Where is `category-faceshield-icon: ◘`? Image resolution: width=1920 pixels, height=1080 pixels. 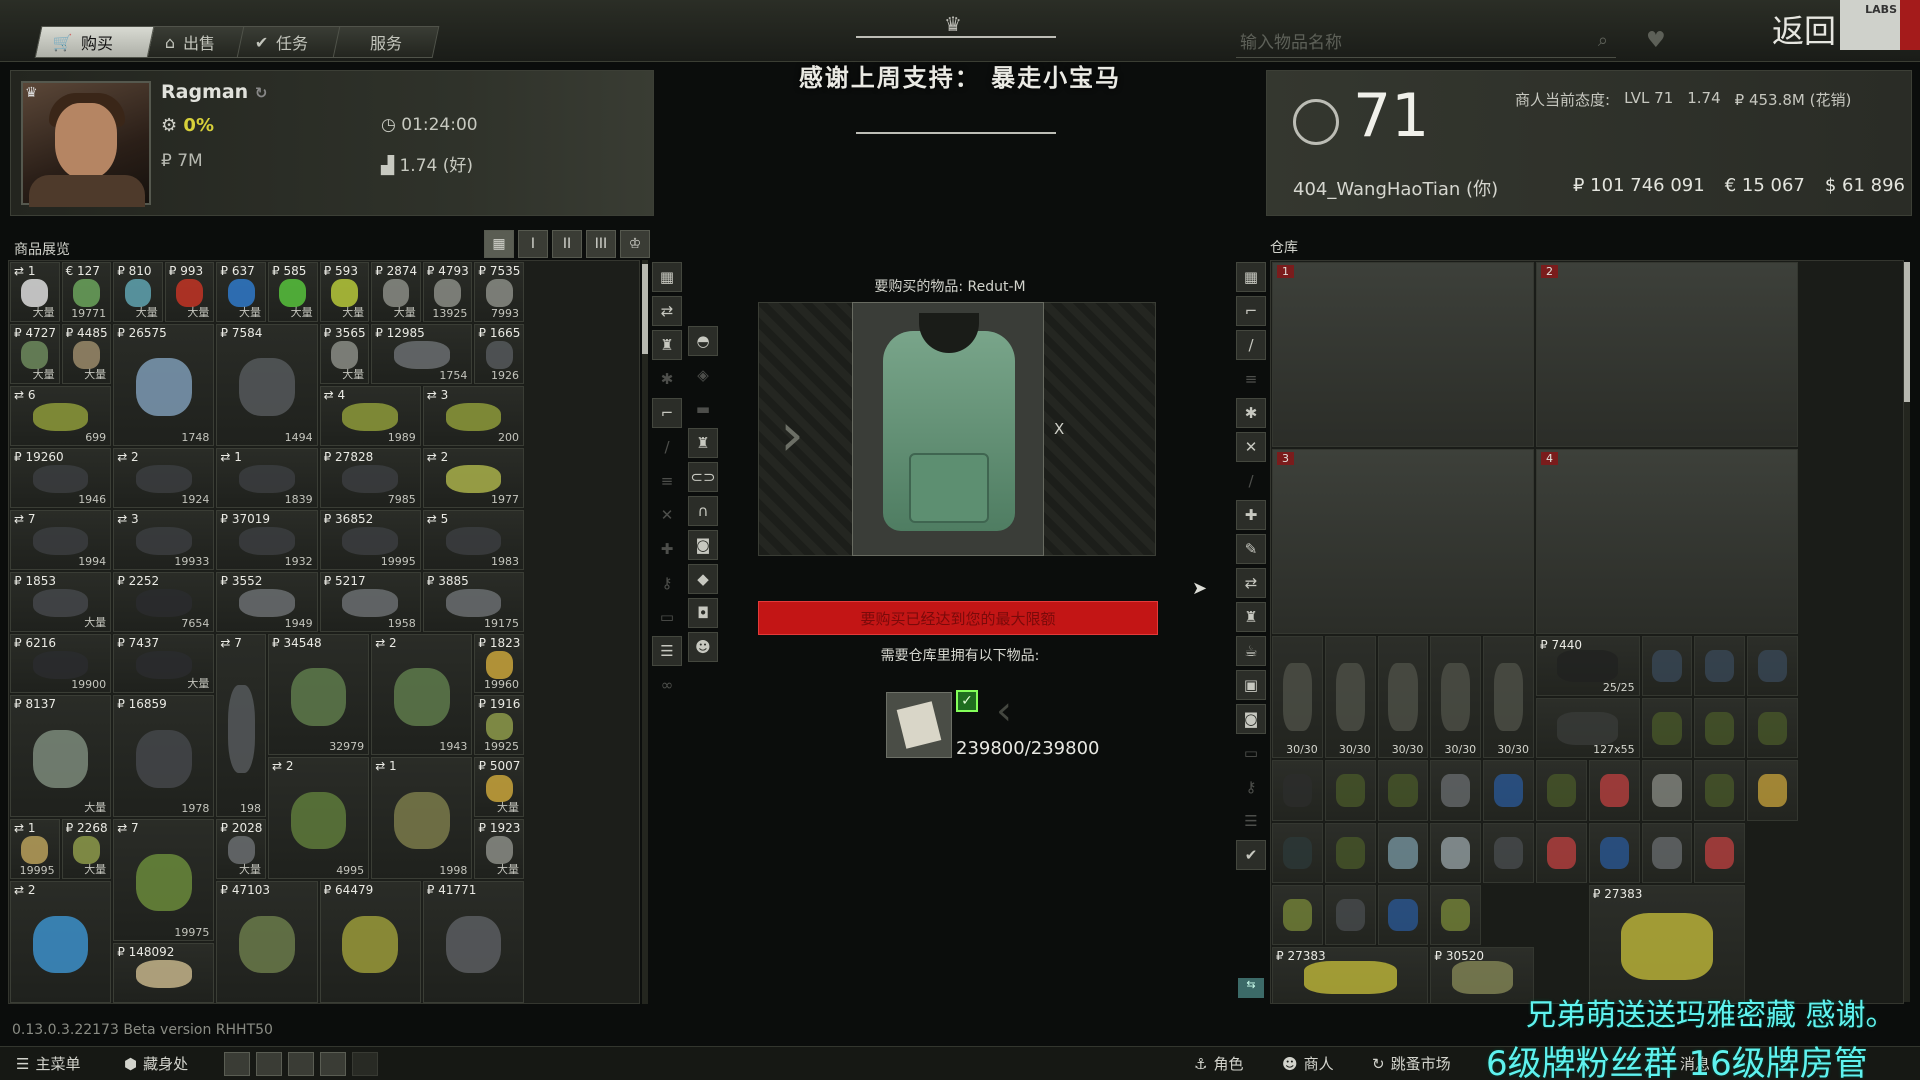
category-faceshield-icon: ◘ is located at coordinates (703, 613).